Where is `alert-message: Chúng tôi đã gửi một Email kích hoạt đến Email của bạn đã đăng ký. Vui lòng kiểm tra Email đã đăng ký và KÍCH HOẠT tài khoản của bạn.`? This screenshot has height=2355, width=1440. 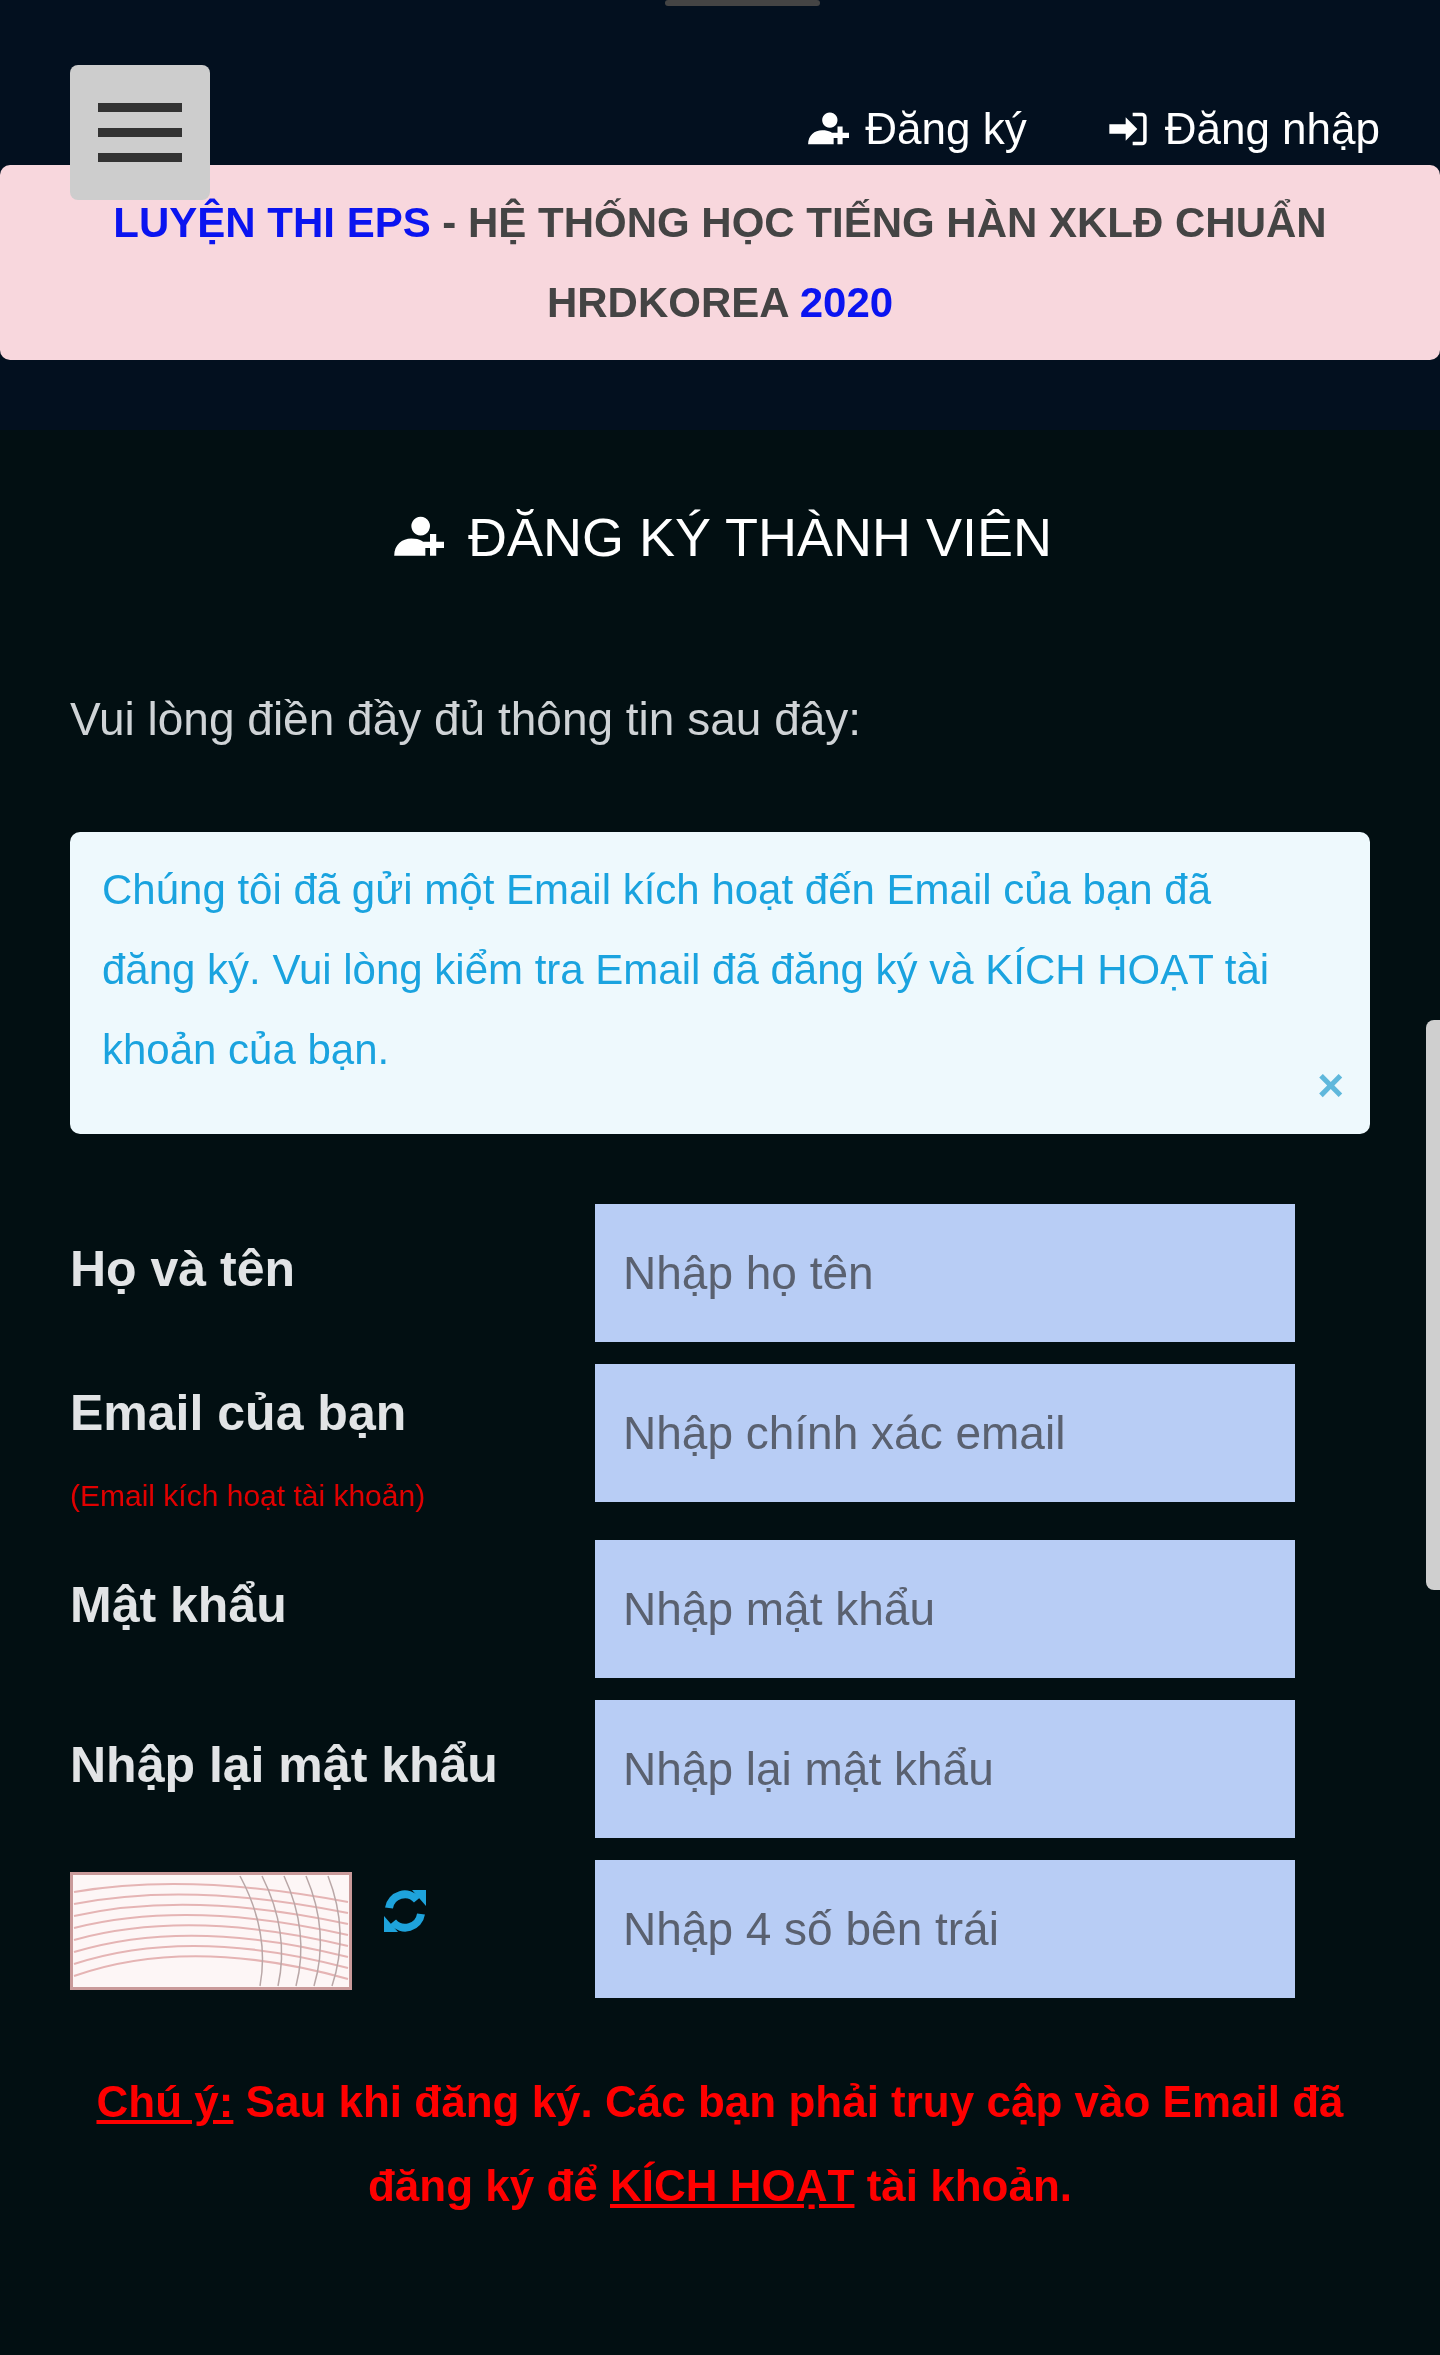 alert-message: Chúng tôi đã gửi một Email kích hoạt đến Email của bạn đã đăng ký. Vui lòng kiểm tra Email đã đăng ký và KÍCH HOẠT tài khoản của bạn. is located at coordinates (686, 969).